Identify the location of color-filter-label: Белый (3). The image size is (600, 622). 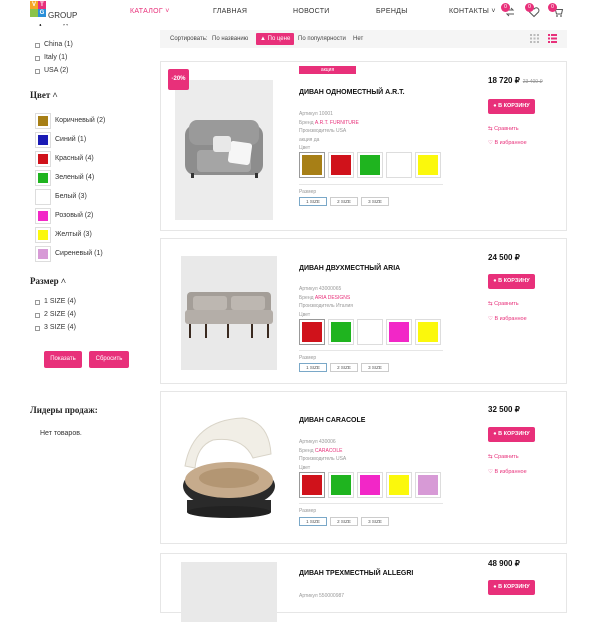
(71, 196).